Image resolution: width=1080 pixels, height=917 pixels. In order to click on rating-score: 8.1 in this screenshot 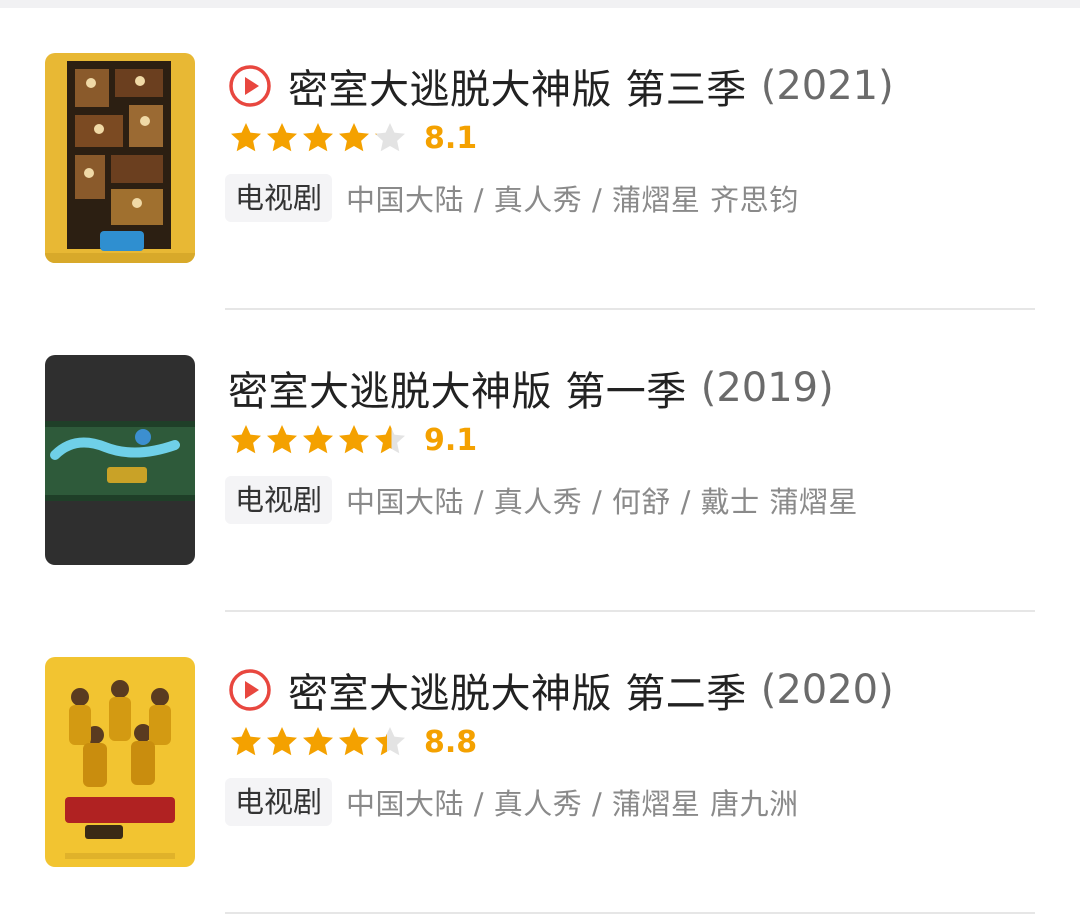, I will do `click(451, 138)`.